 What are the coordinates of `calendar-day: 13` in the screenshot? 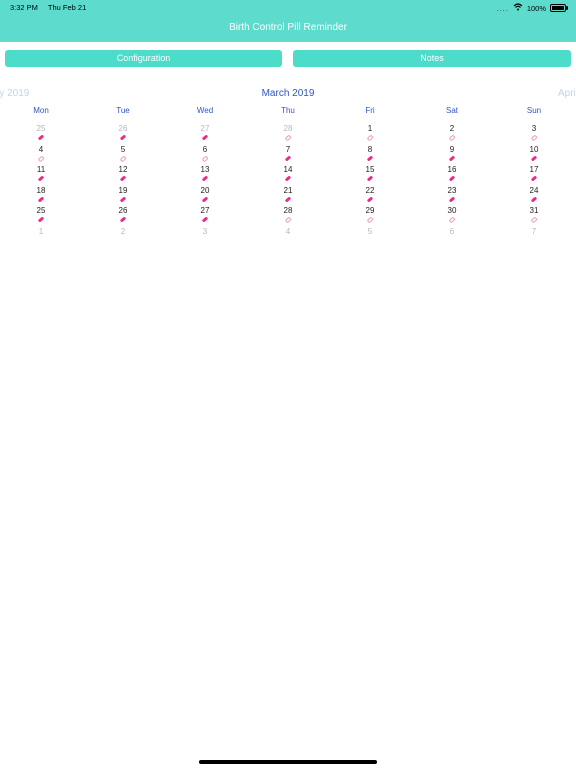 It's located at (205, 169).